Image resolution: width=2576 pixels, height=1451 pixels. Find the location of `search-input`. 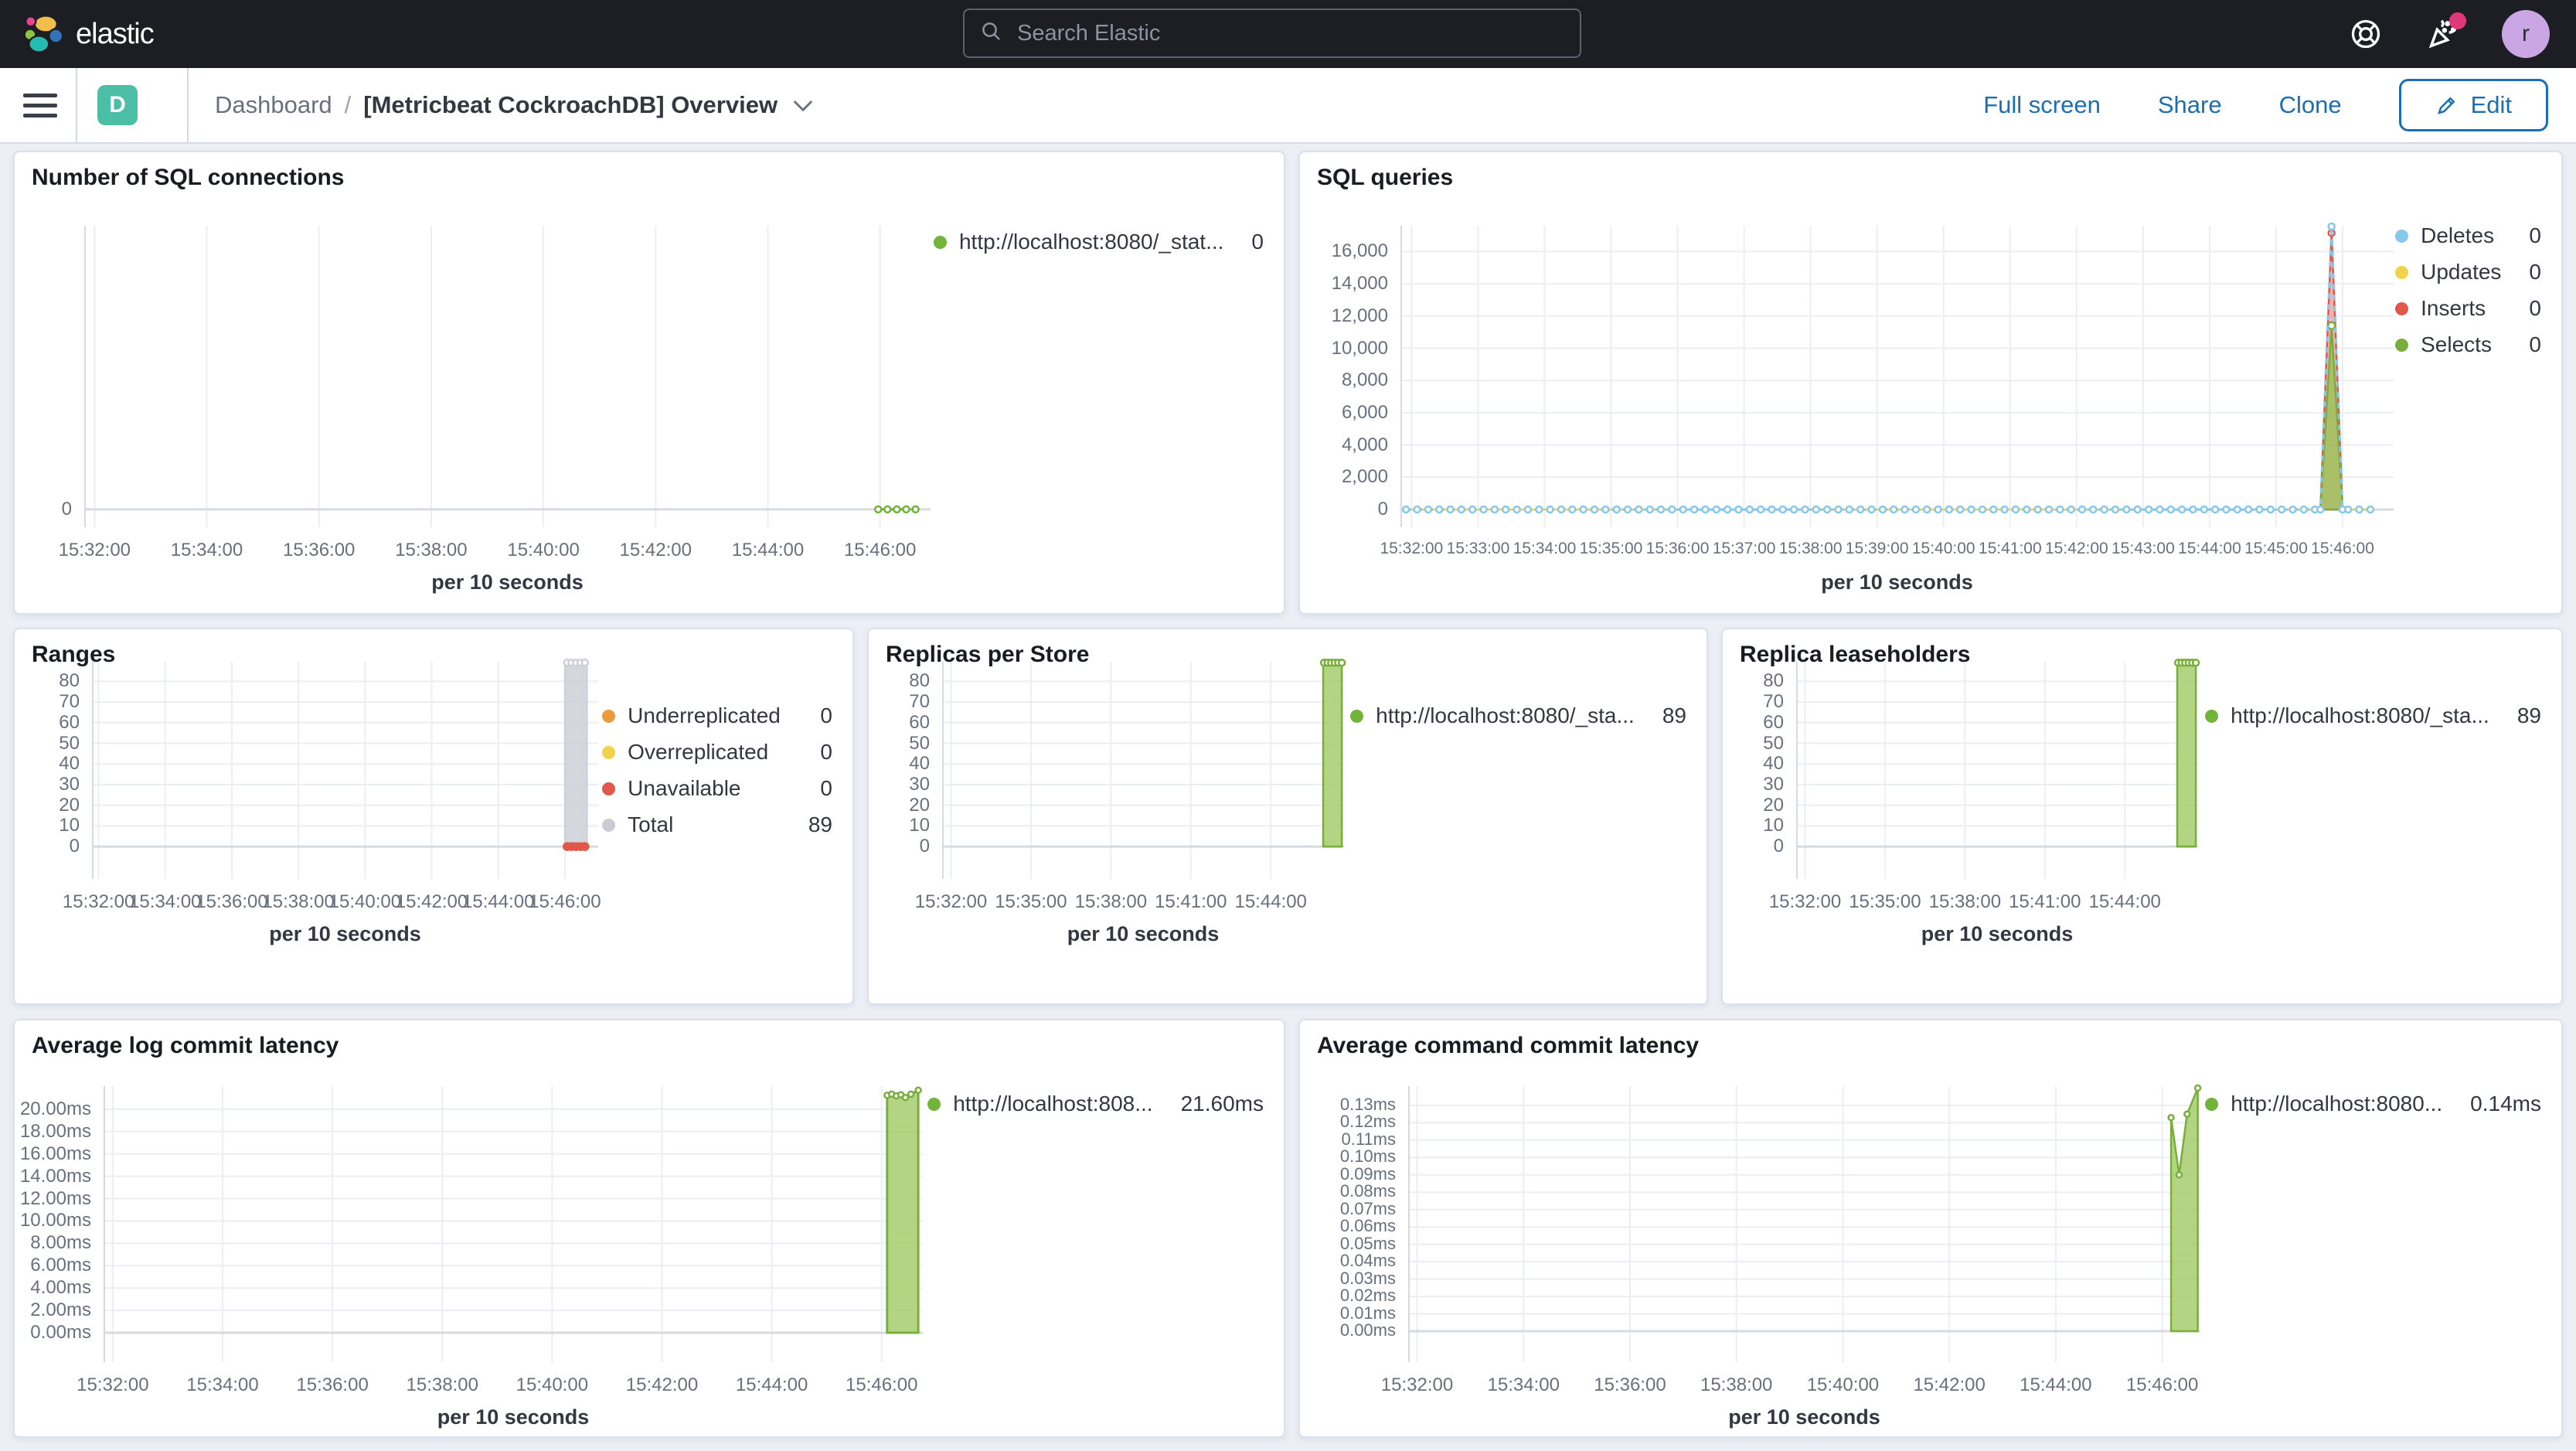

search-input is located at coordinates (1298, 33).